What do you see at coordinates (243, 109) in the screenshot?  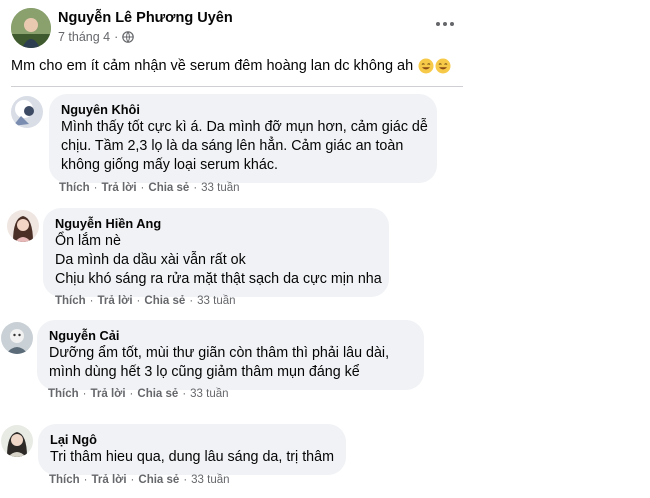 I see `comment-author: Nguyên Khôi` at bounding box center [243, 109].